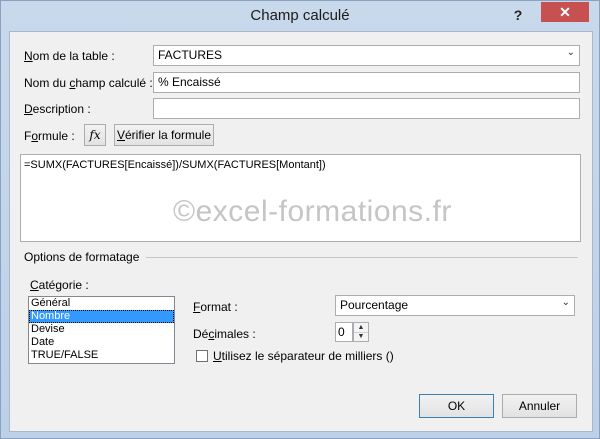 This screenshot has height=439, width=600. I want to click on thousands-separator-checkbox, so click(202, 356).